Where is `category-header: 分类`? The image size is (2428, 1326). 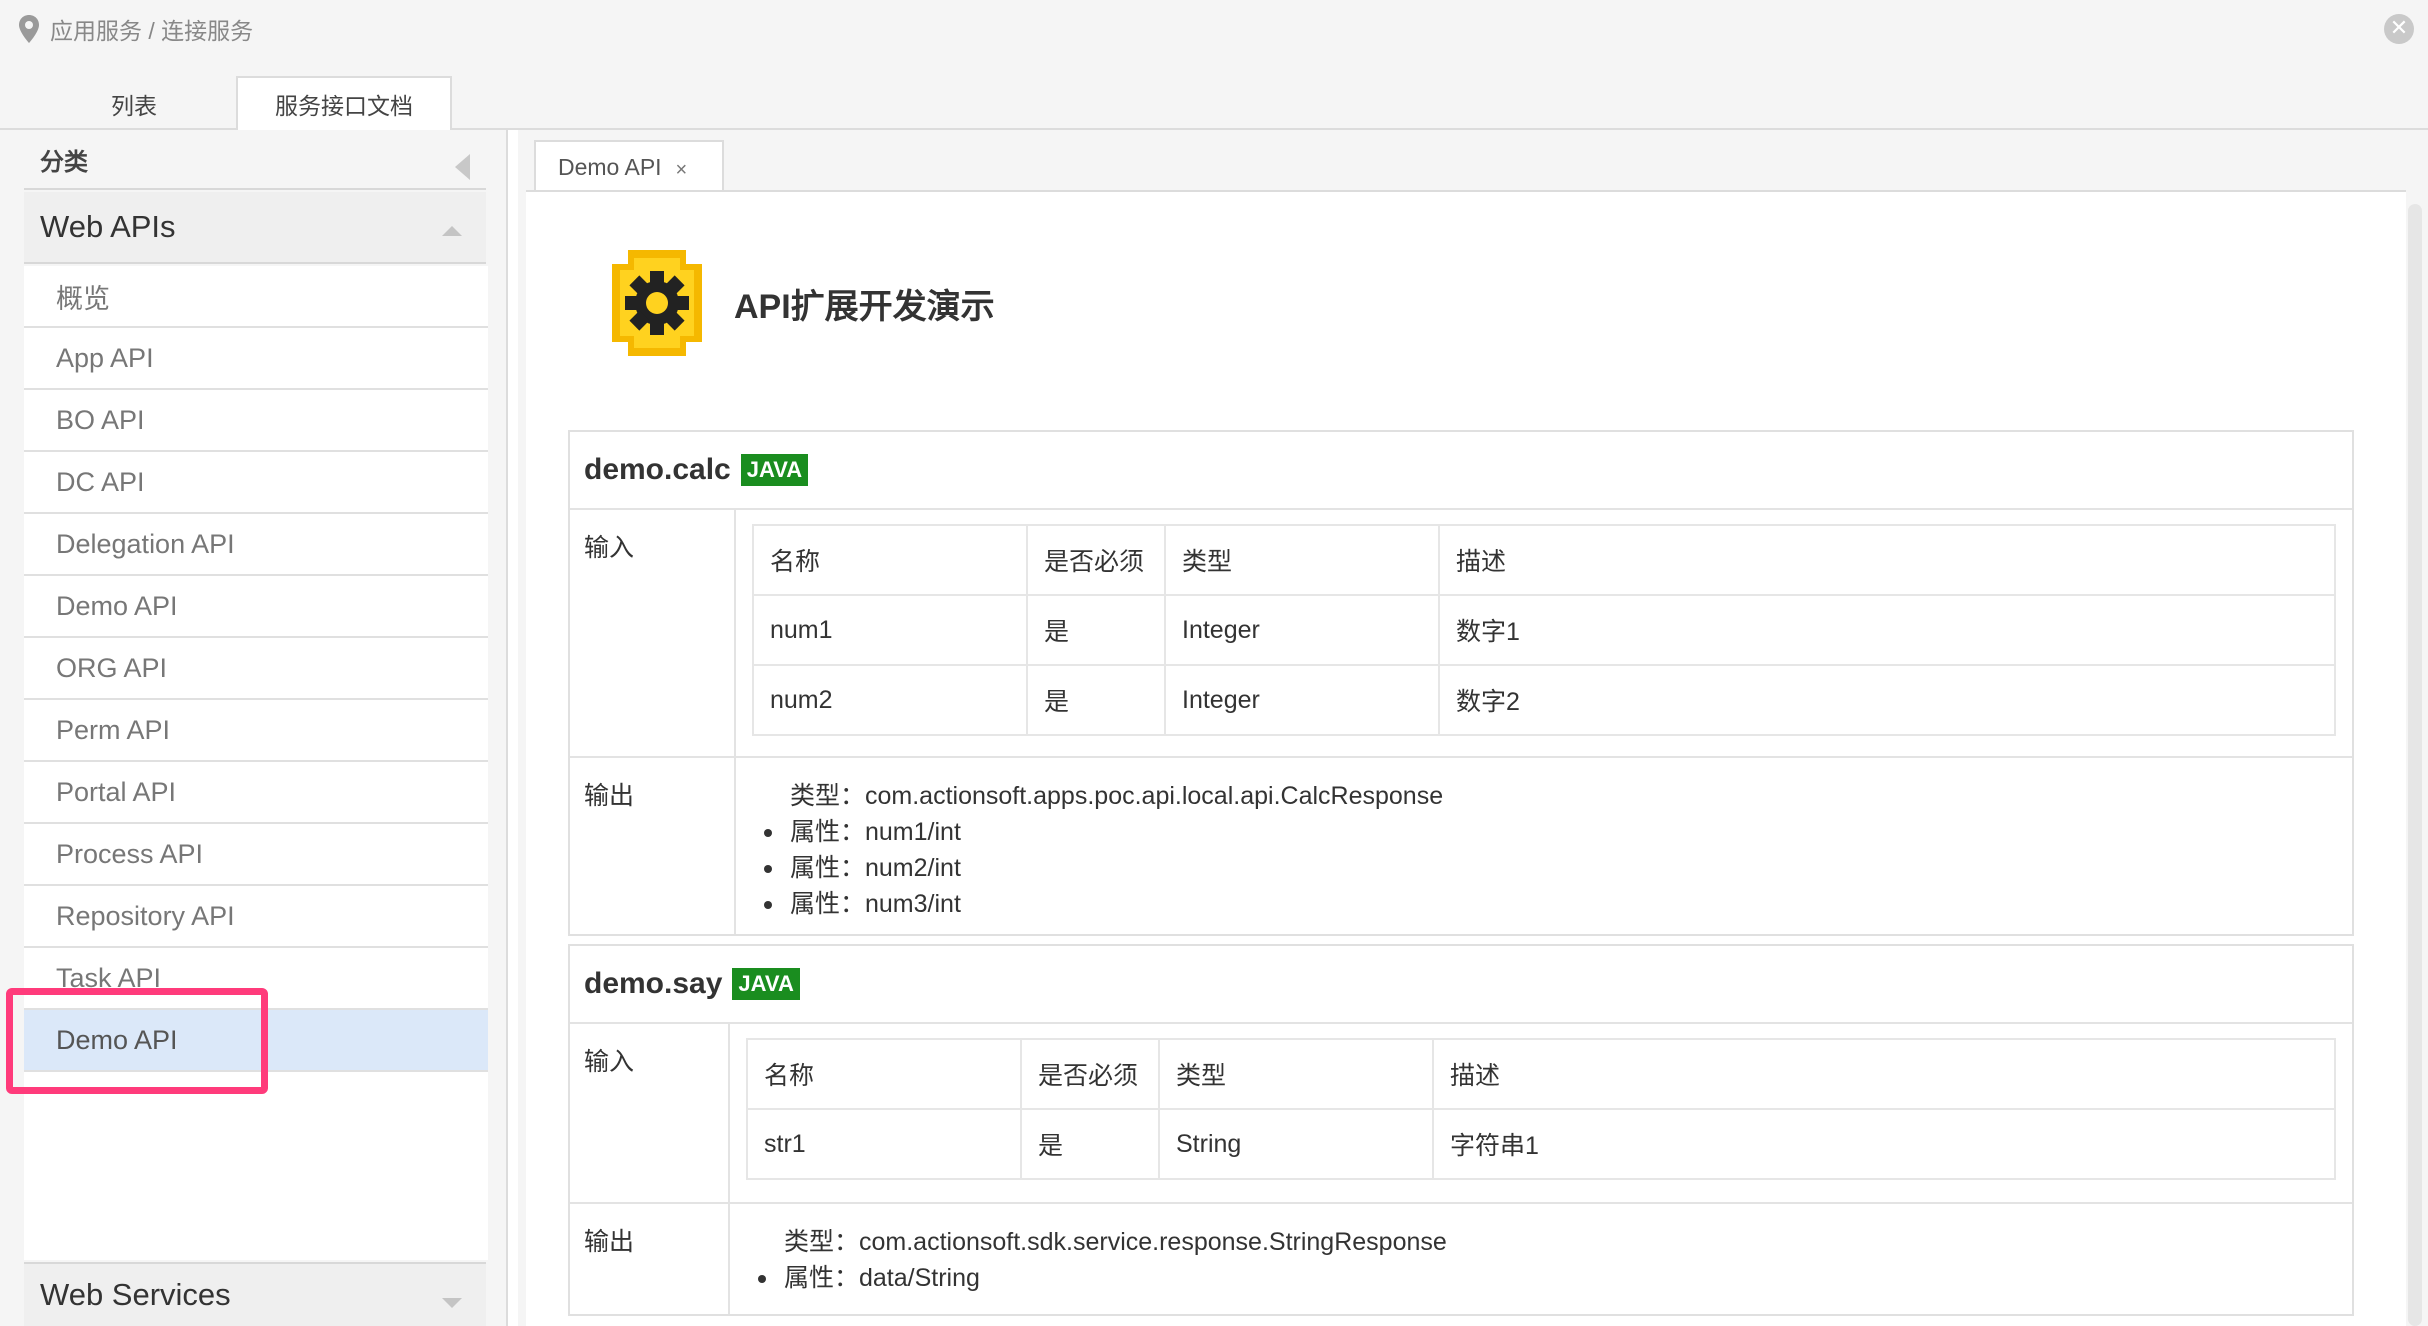 category-header: 分类 is located at coordinates (255, 160).